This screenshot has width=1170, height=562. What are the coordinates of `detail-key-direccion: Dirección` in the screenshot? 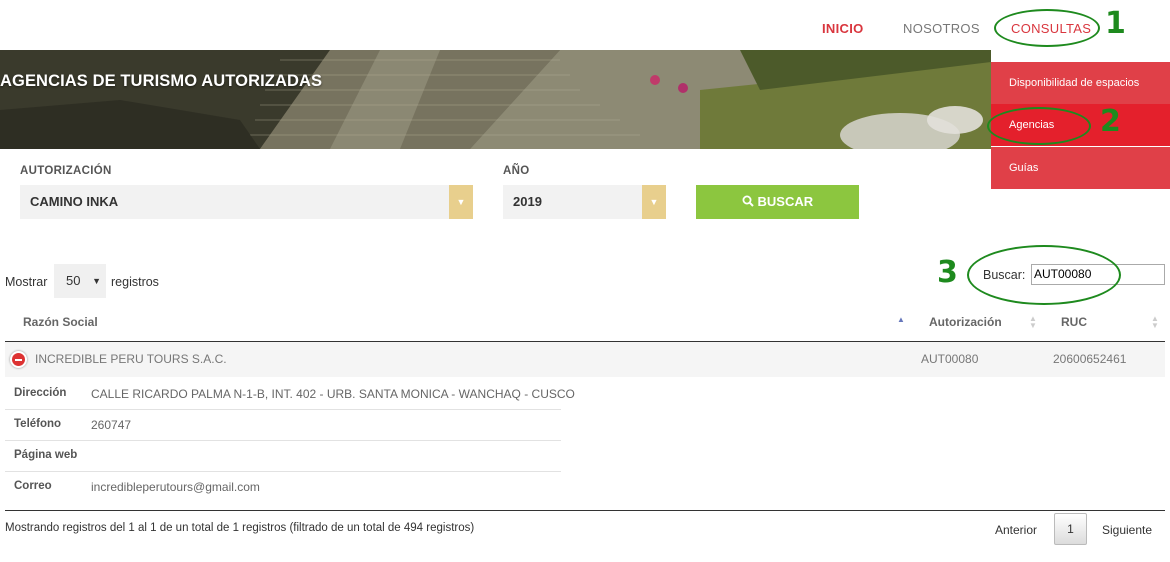 It's located at (40, 393).